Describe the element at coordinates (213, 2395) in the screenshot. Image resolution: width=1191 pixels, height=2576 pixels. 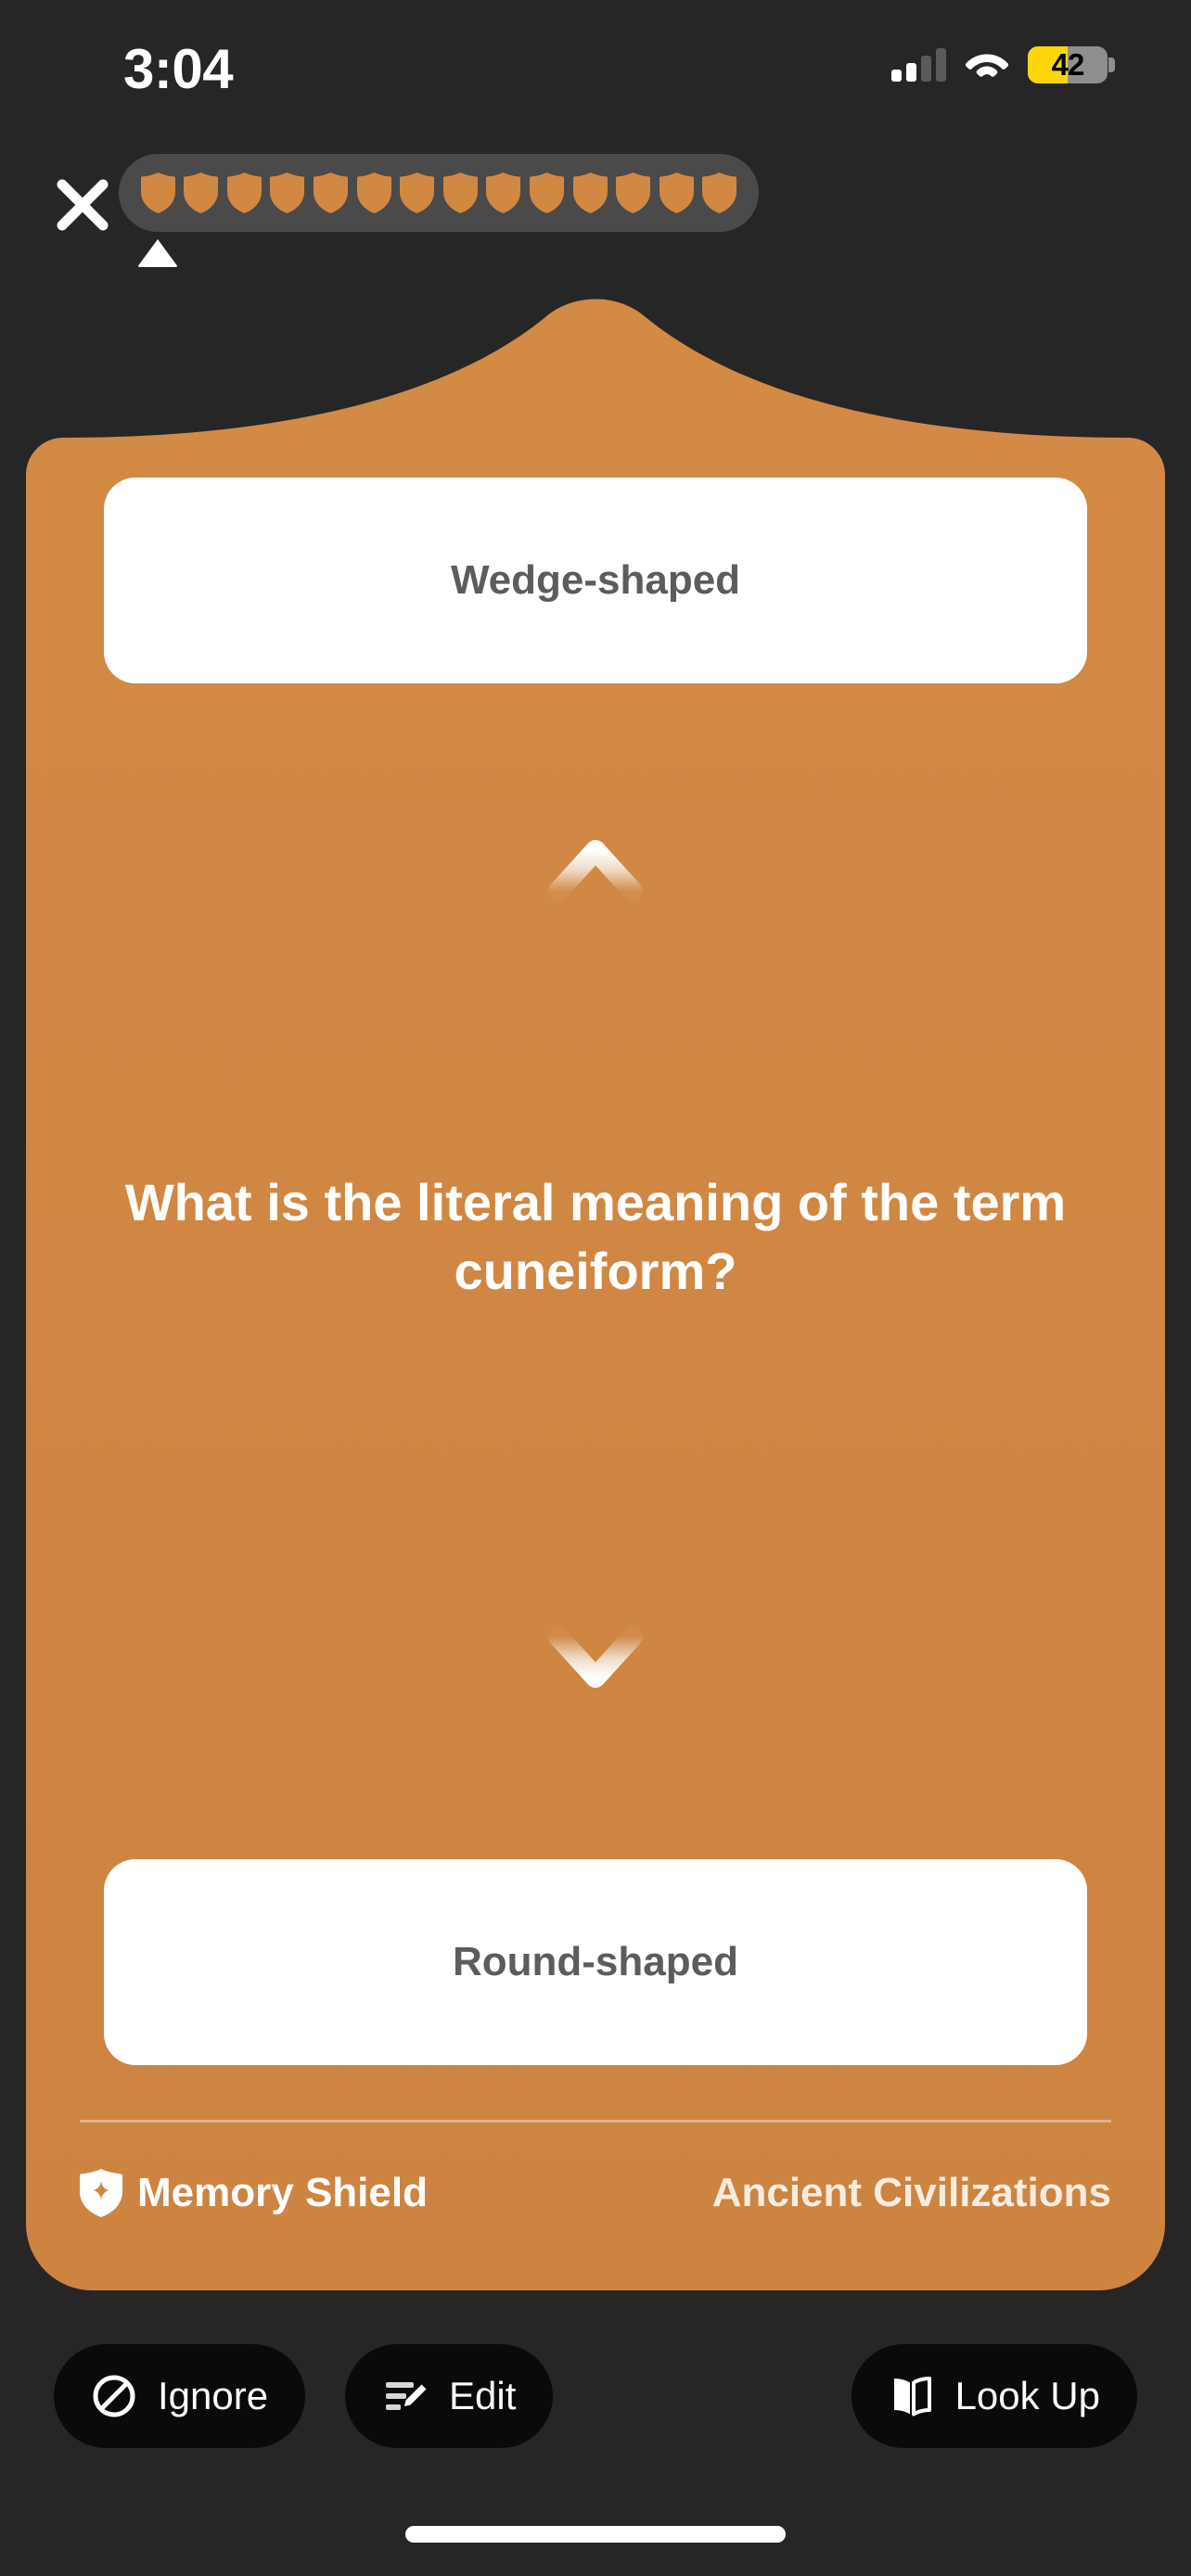
I see `ignore-button-label: Ignore` at that location.